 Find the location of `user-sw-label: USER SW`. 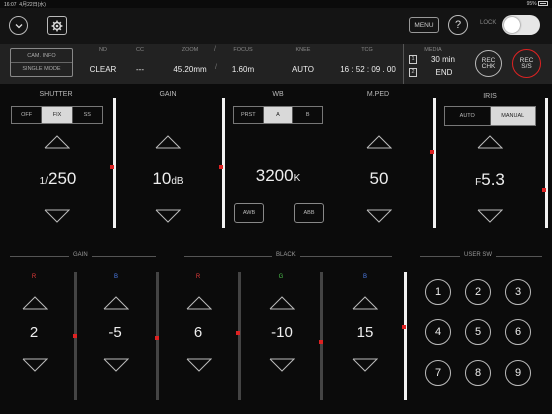

user-sw-label: USER SW is located at coordinates (478, 255).